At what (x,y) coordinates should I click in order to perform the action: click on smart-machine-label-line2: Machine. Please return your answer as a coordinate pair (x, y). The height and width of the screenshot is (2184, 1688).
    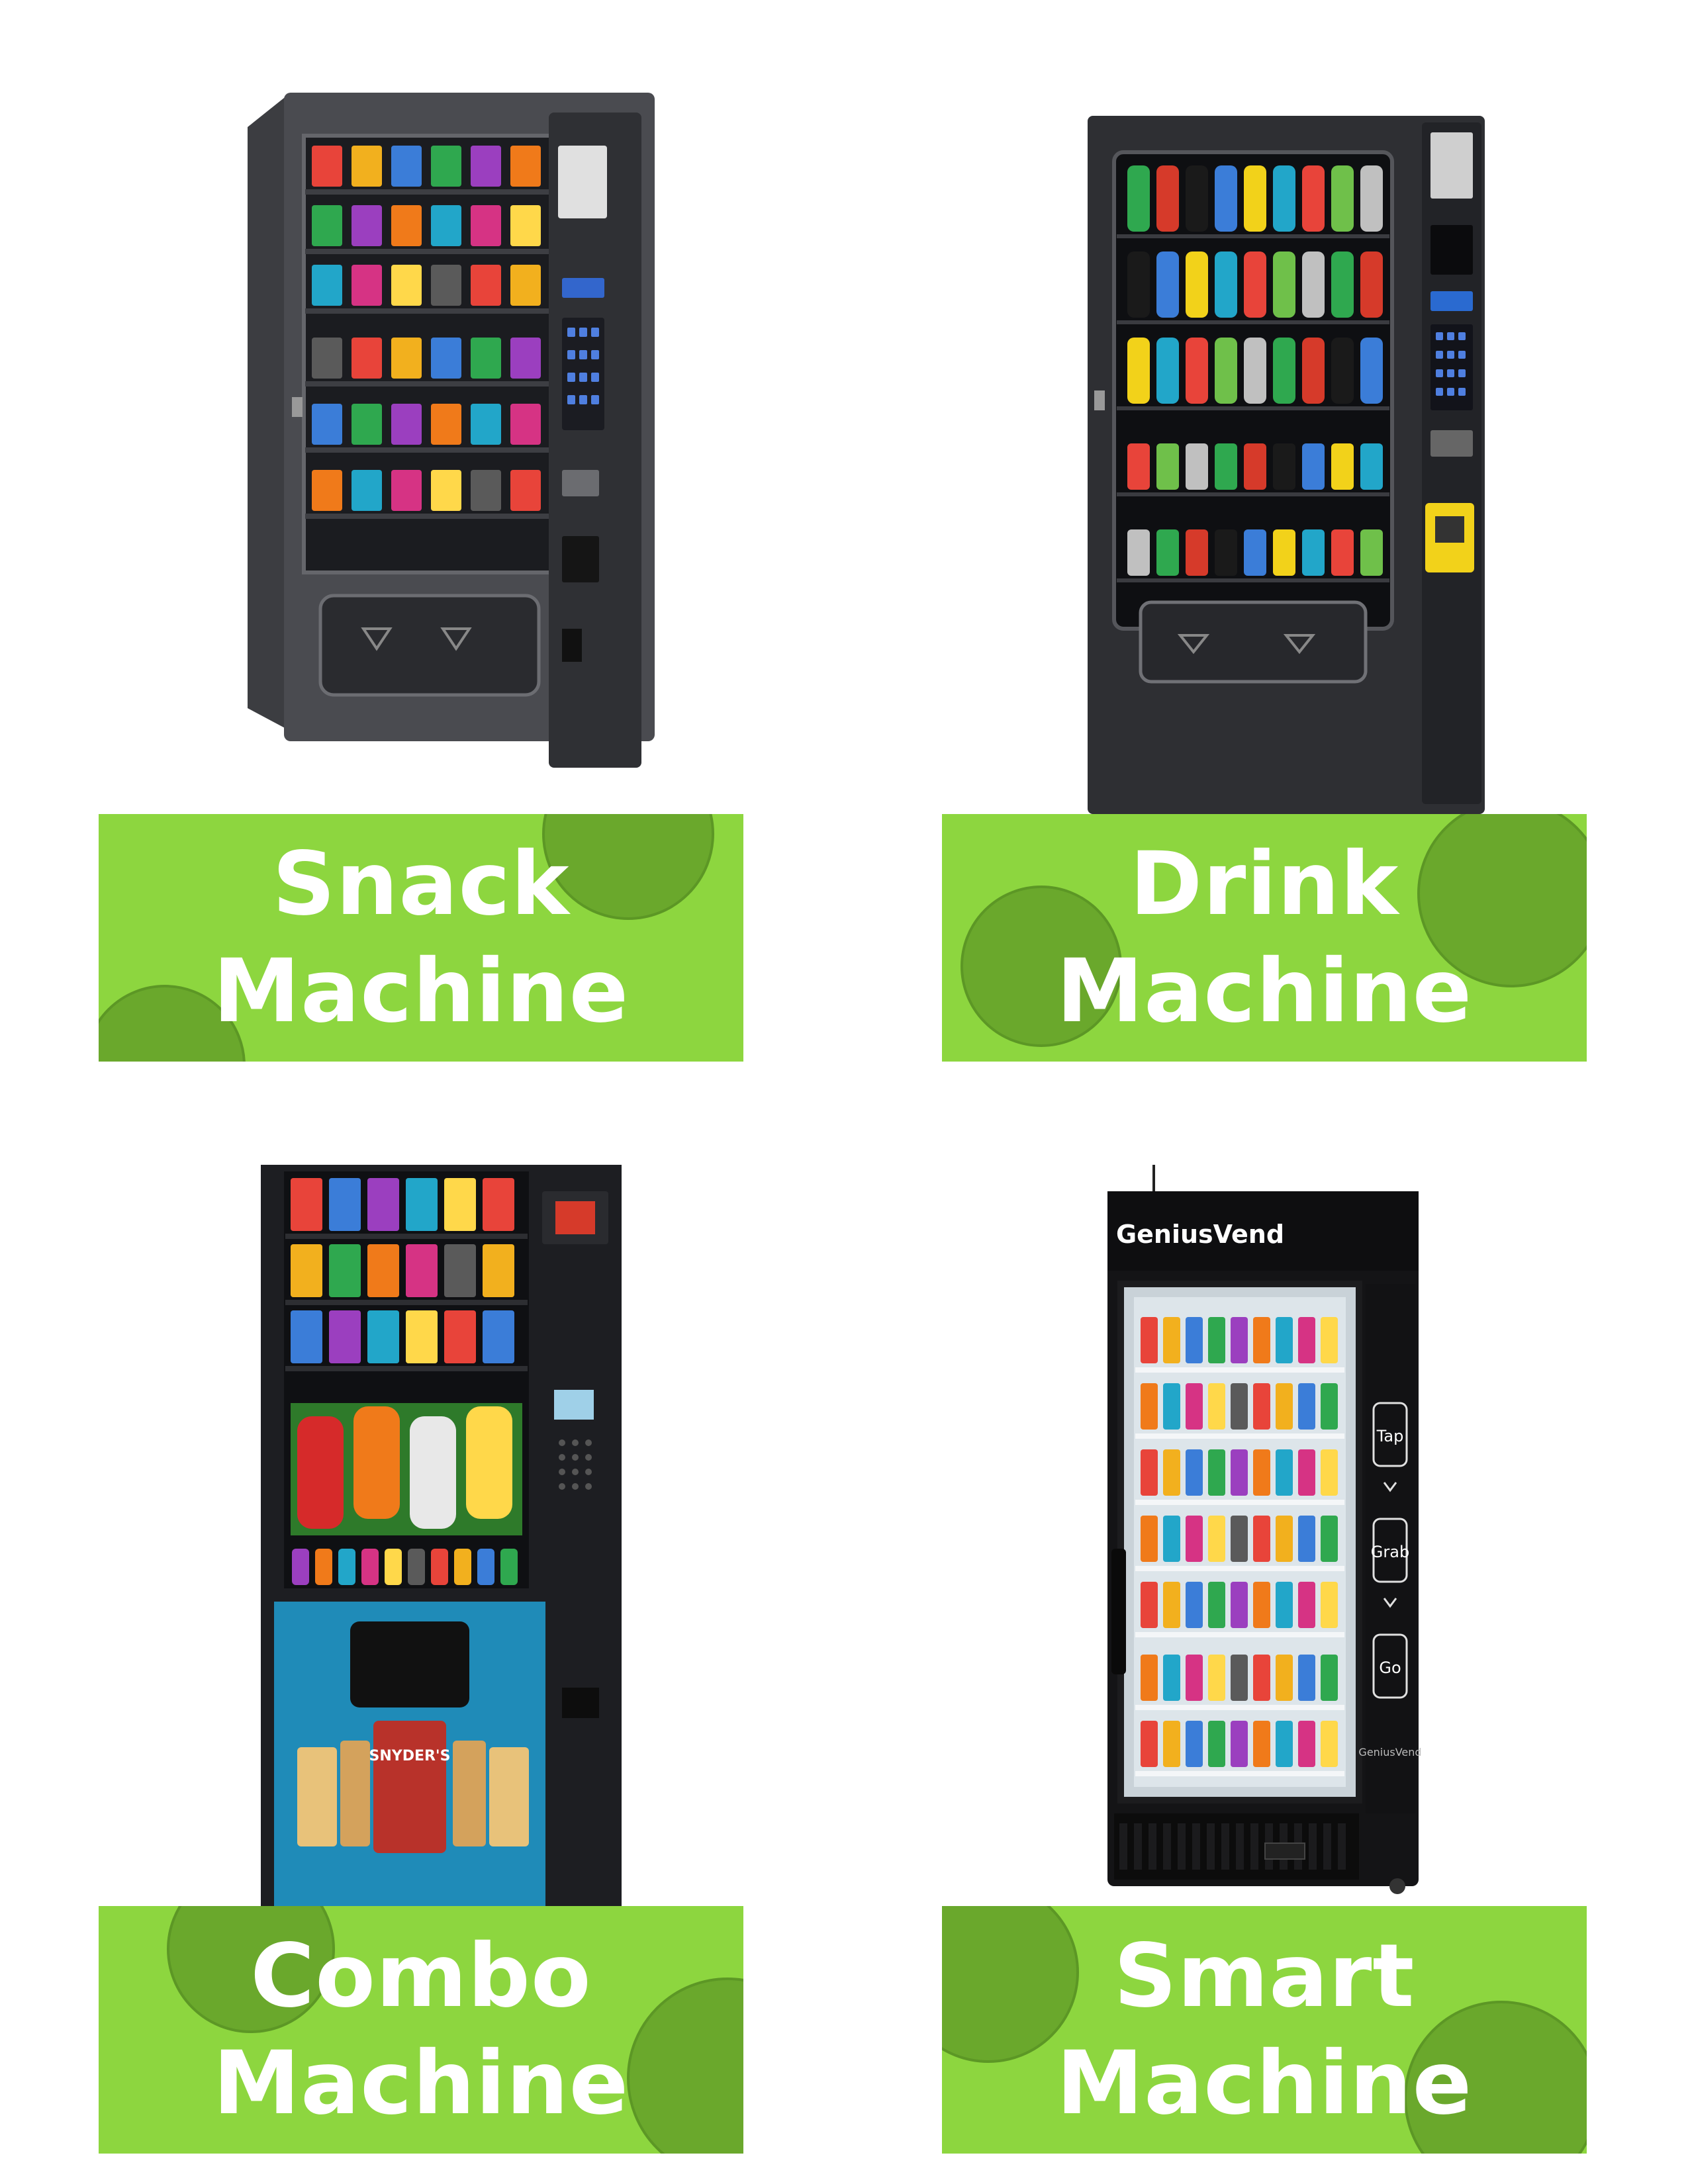
    Looking at the image, I should click on (1264, 2083).